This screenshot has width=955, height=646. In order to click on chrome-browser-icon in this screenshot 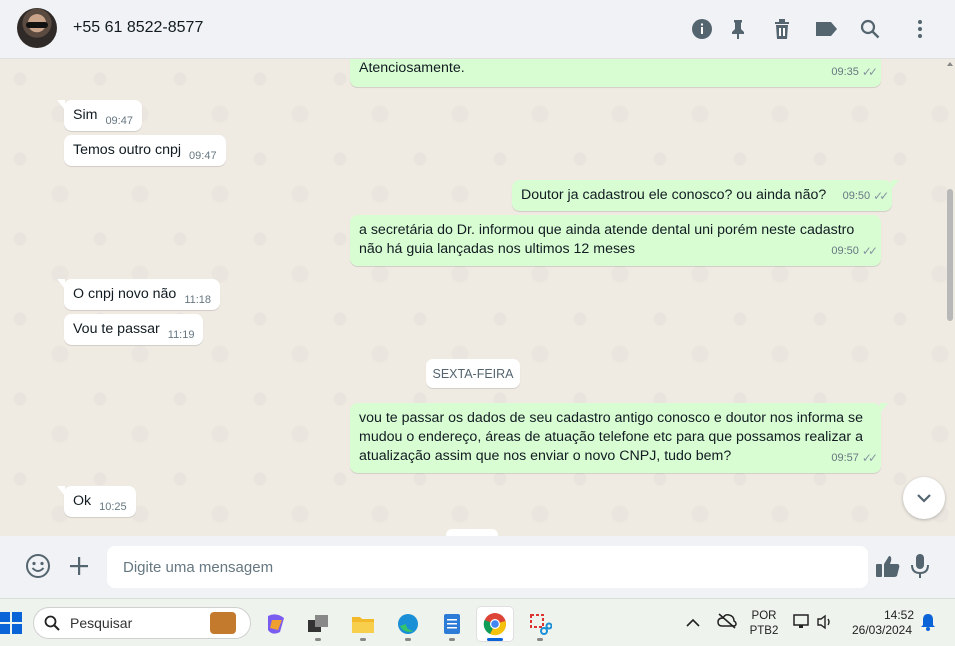, I will do `click(495, 624)`.